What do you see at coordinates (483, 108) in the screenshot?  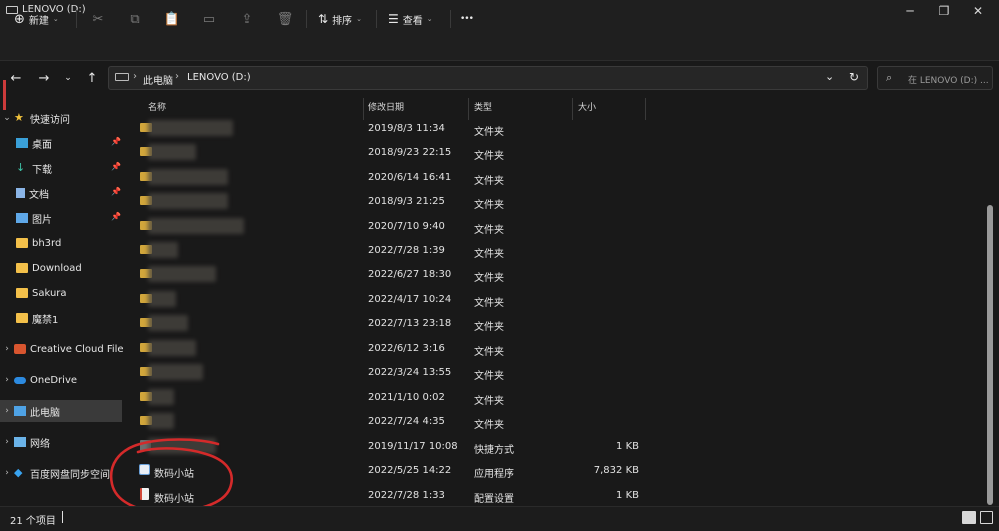 I see `column-header-type: 类型` at bounding box center [483, 108].